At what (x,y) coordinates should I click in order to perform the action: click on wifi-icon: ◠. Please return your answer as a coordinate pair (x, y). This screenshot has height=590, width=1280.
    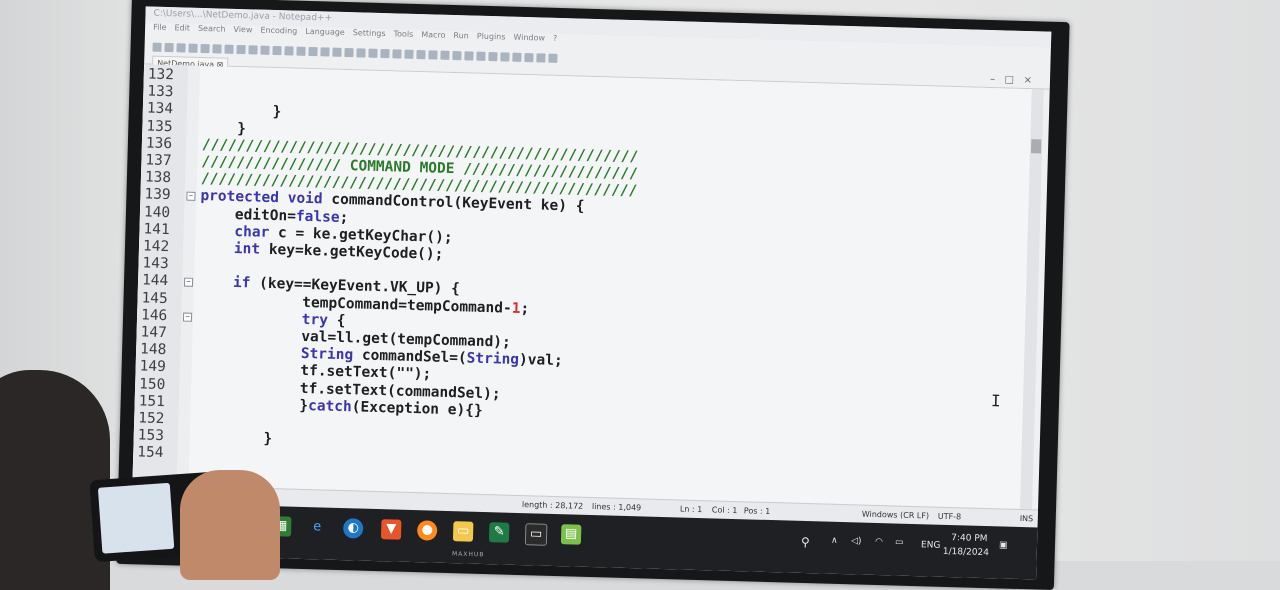
    Looking at the image, I should click on (879, 542).